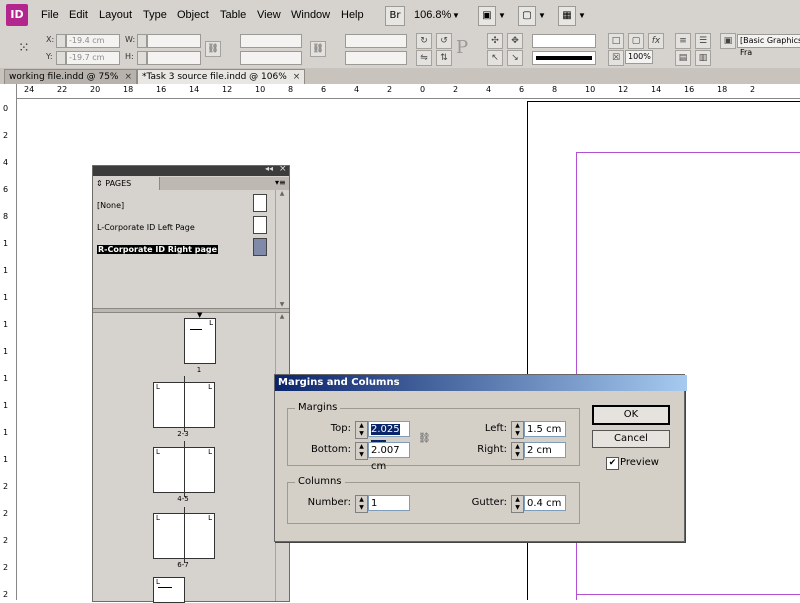 This screenshot has height=603, width=800. Describe the element at coordinates (142, 41) in the screenshot. I see `w-spinner` at that location.